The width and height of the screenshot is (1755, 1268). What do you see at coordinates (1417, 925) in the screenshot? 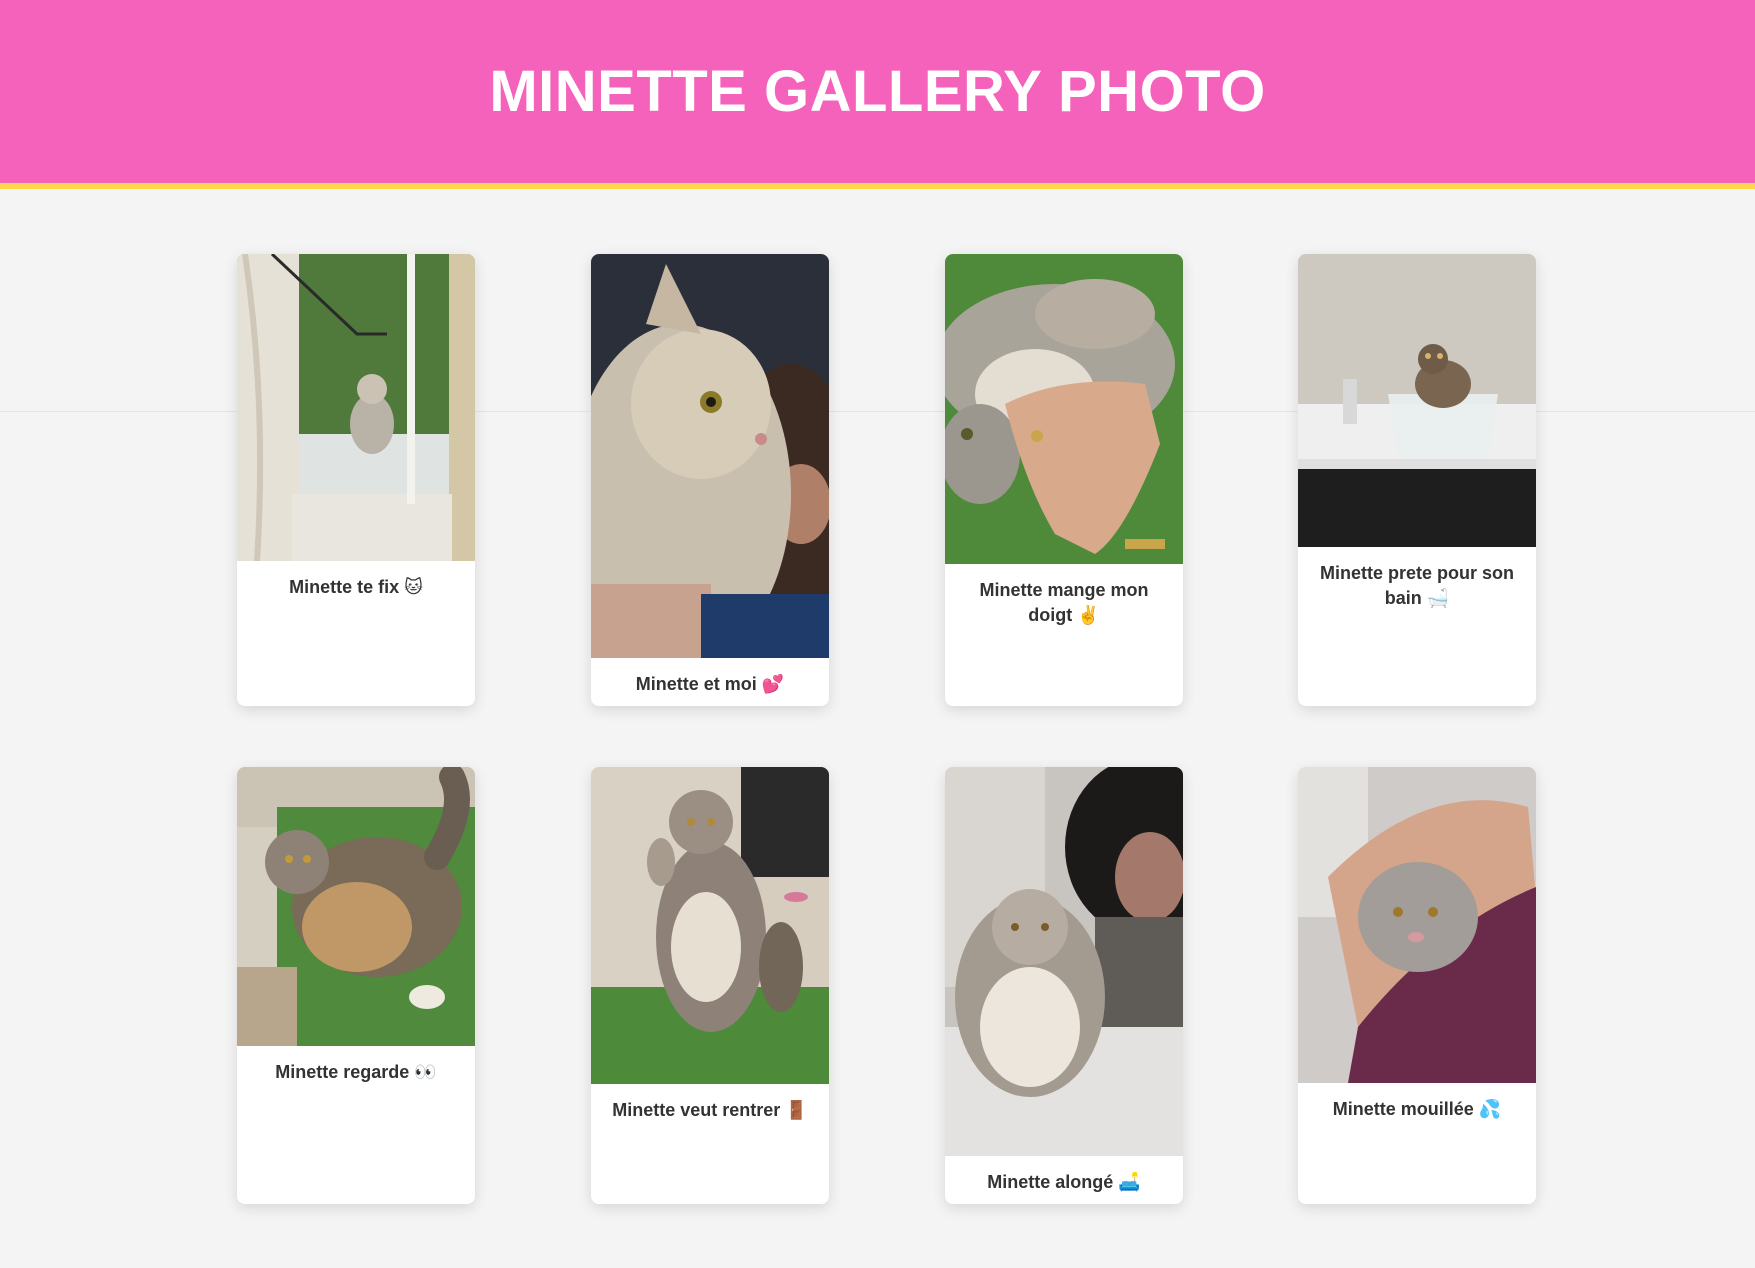
I see `wet-cat-in-towel-photo` at bounding box center [1417, 925].